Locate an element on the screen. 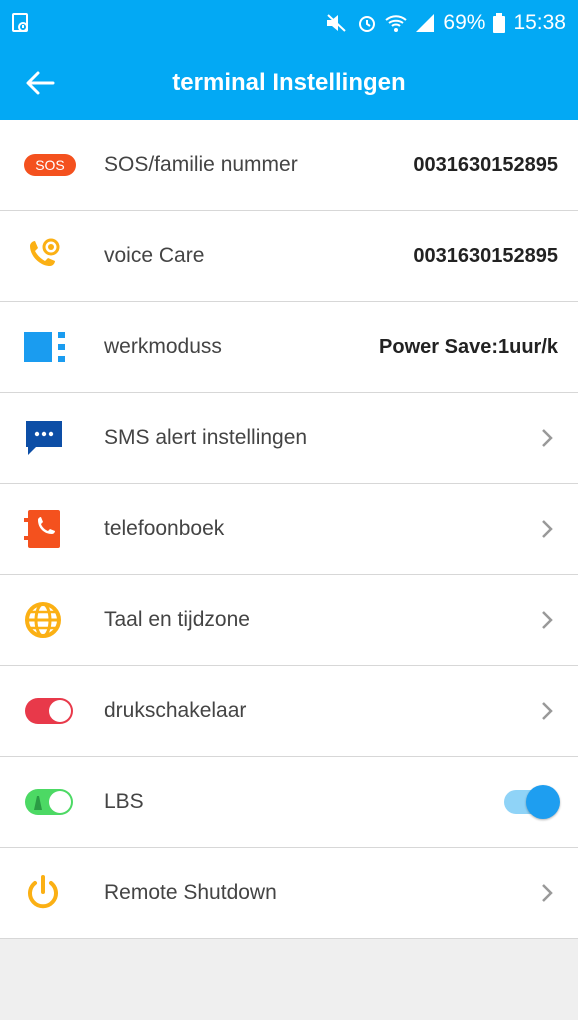 The image size is (578, 1020). setting-phonebook: telefoonboek is located at coordinates (289, 529).